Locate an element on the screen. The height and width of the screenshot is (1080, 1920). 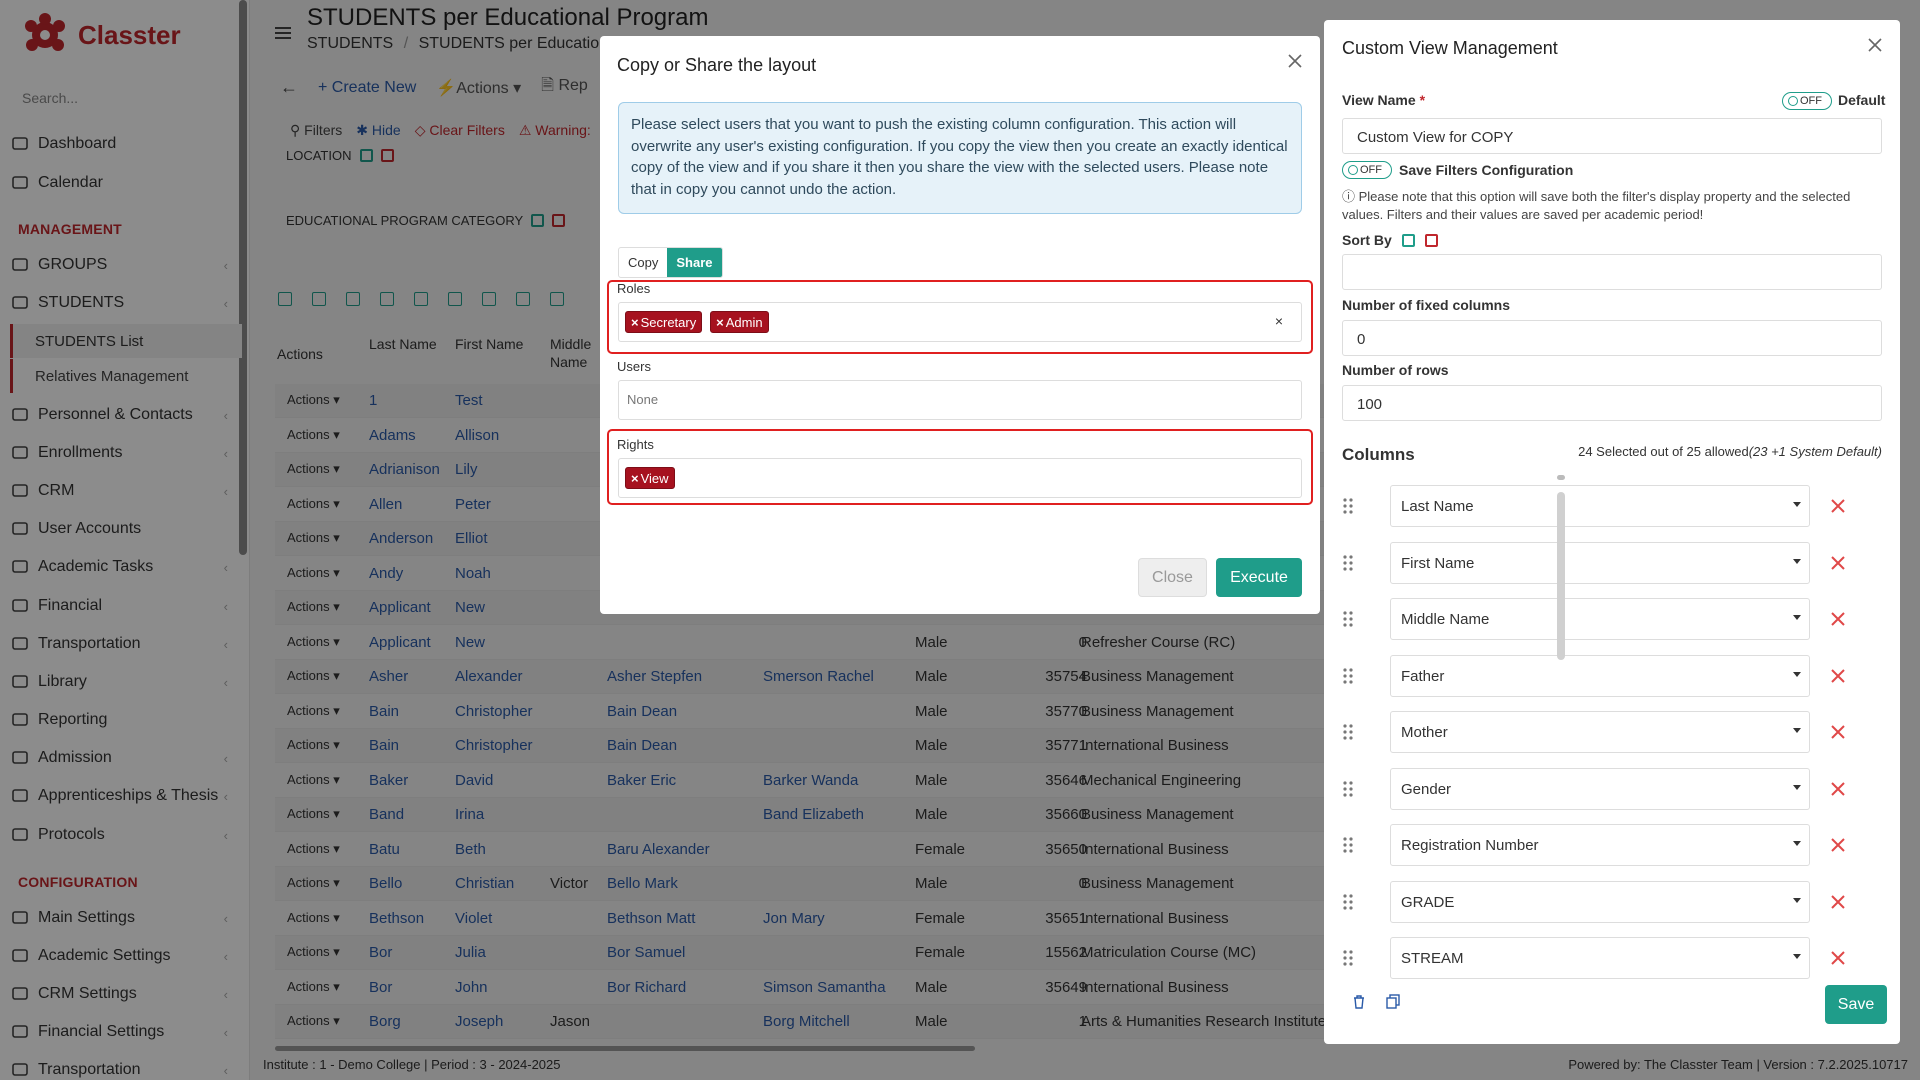
fixed-columns-input: 0 is located at coordinates (1612, 338).